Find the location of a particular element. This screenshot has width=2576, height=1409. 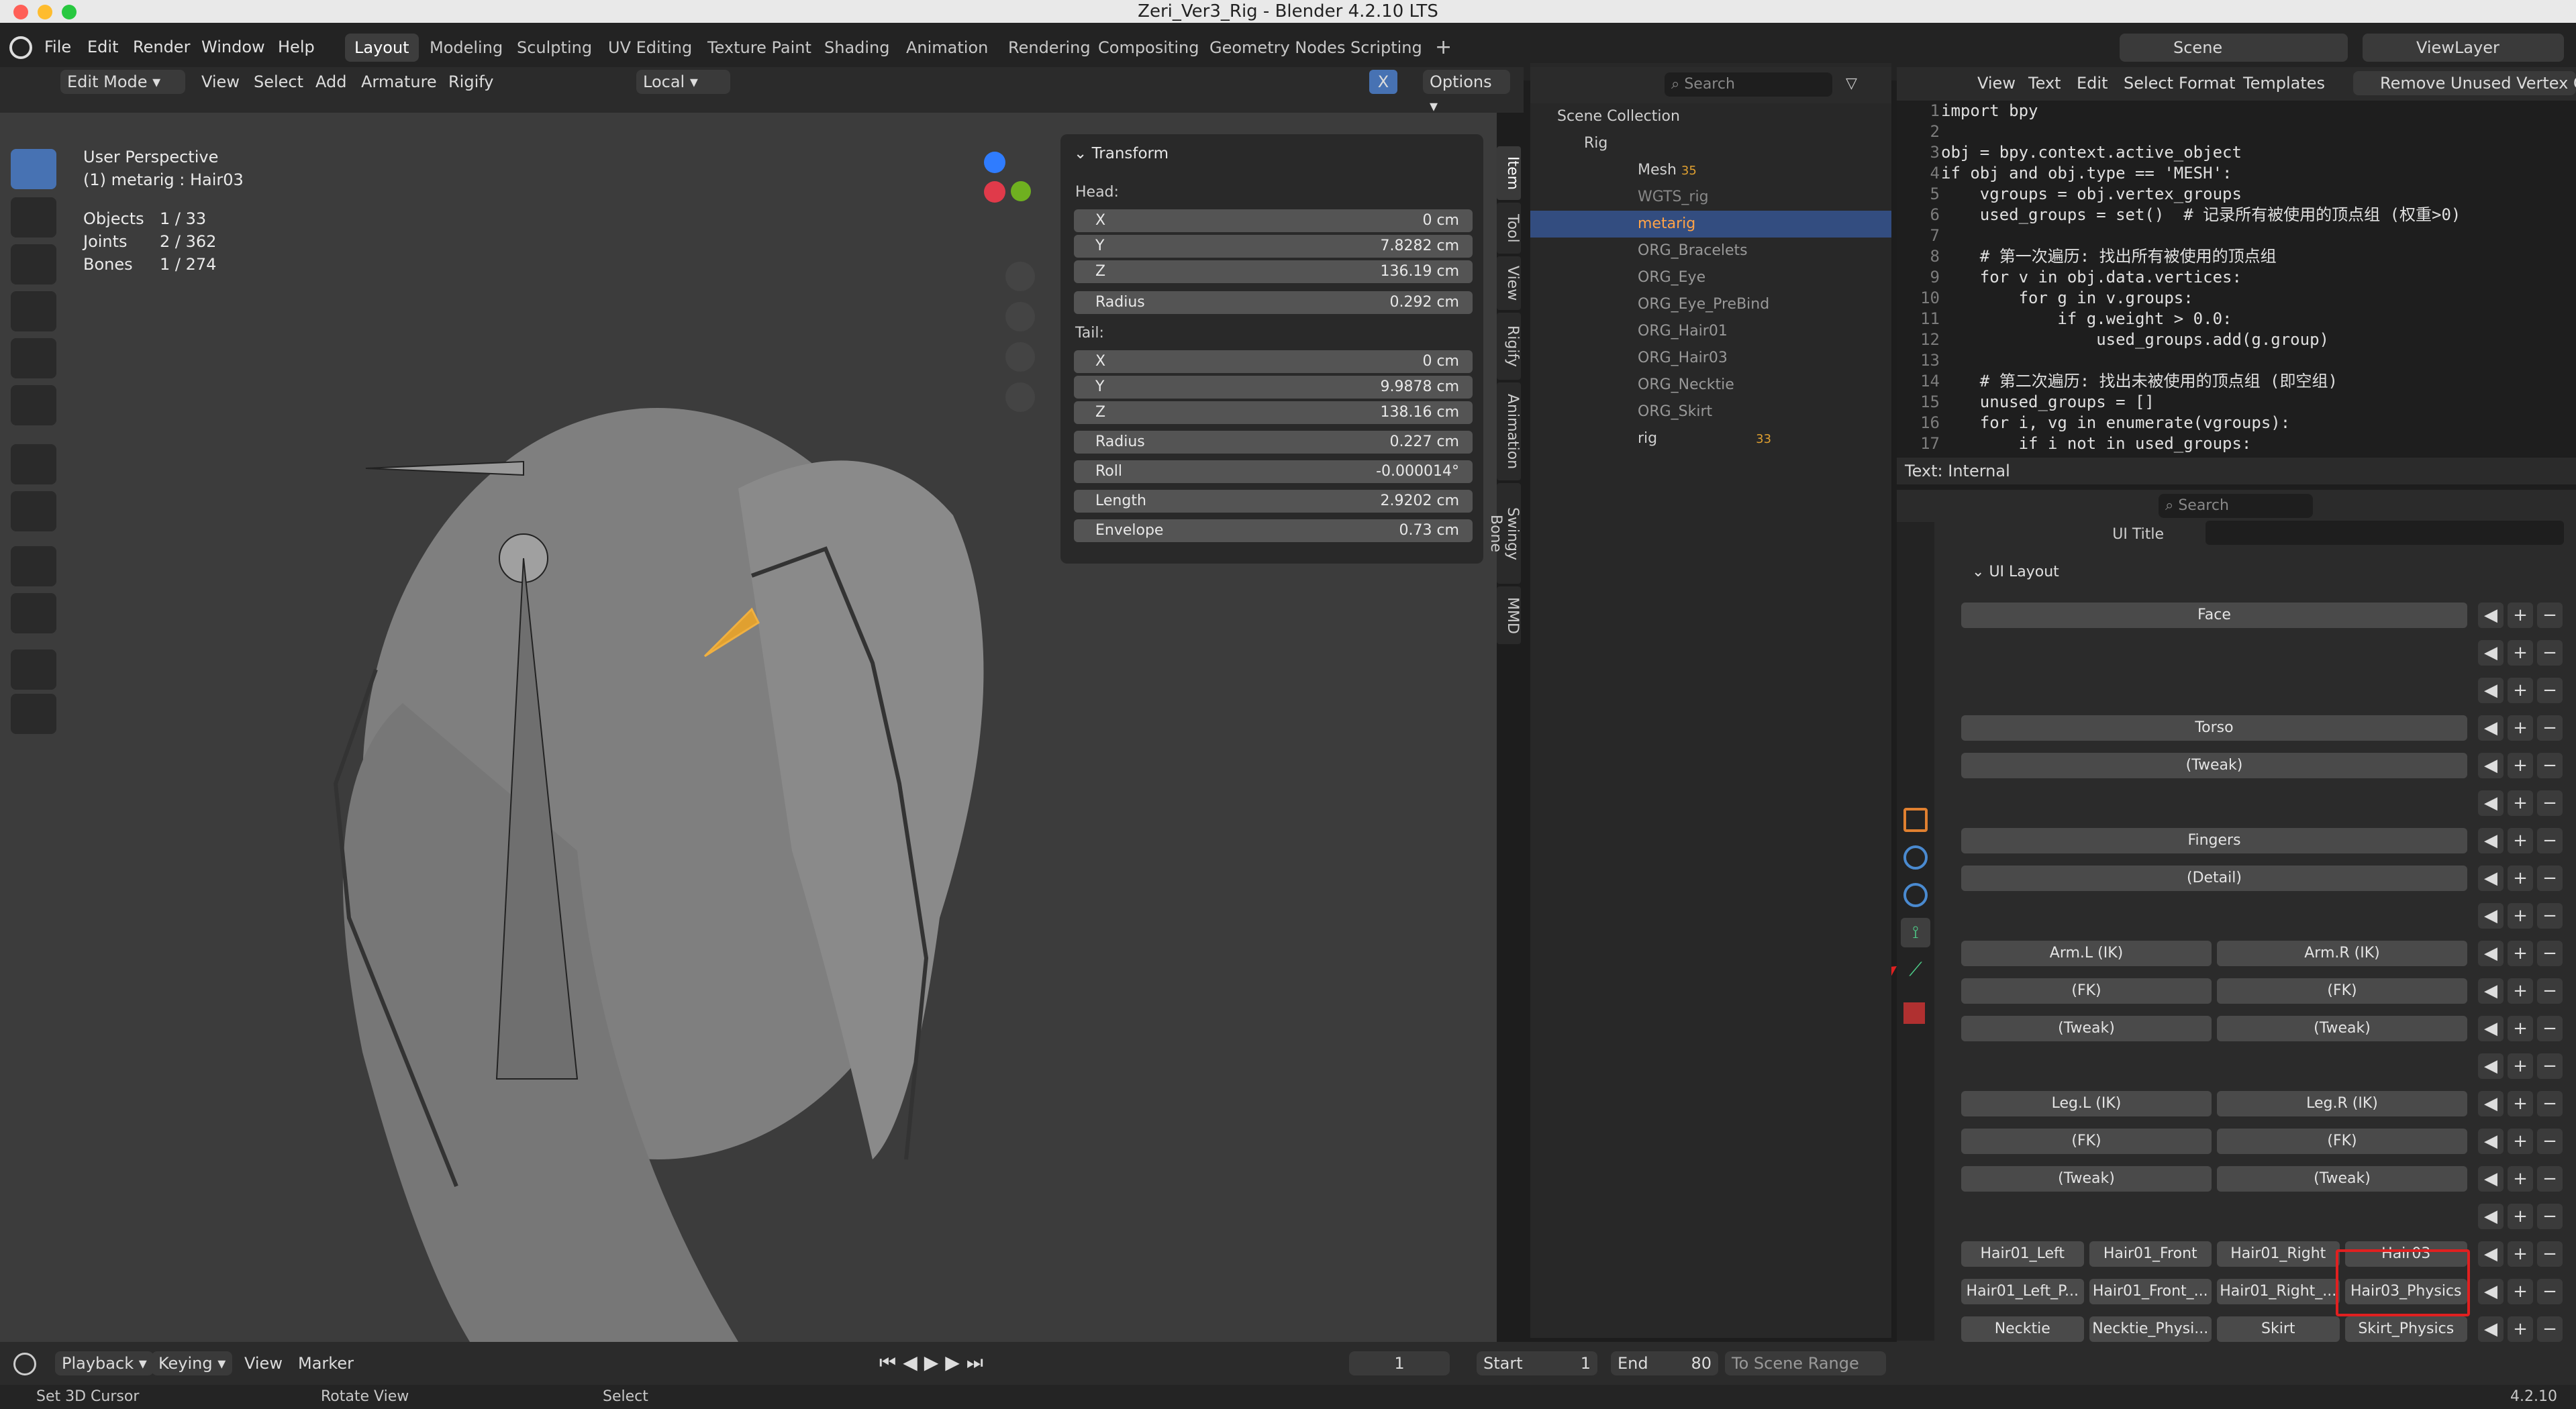

tab-sculpting: Sculpting is located at coordinates (554, 48).